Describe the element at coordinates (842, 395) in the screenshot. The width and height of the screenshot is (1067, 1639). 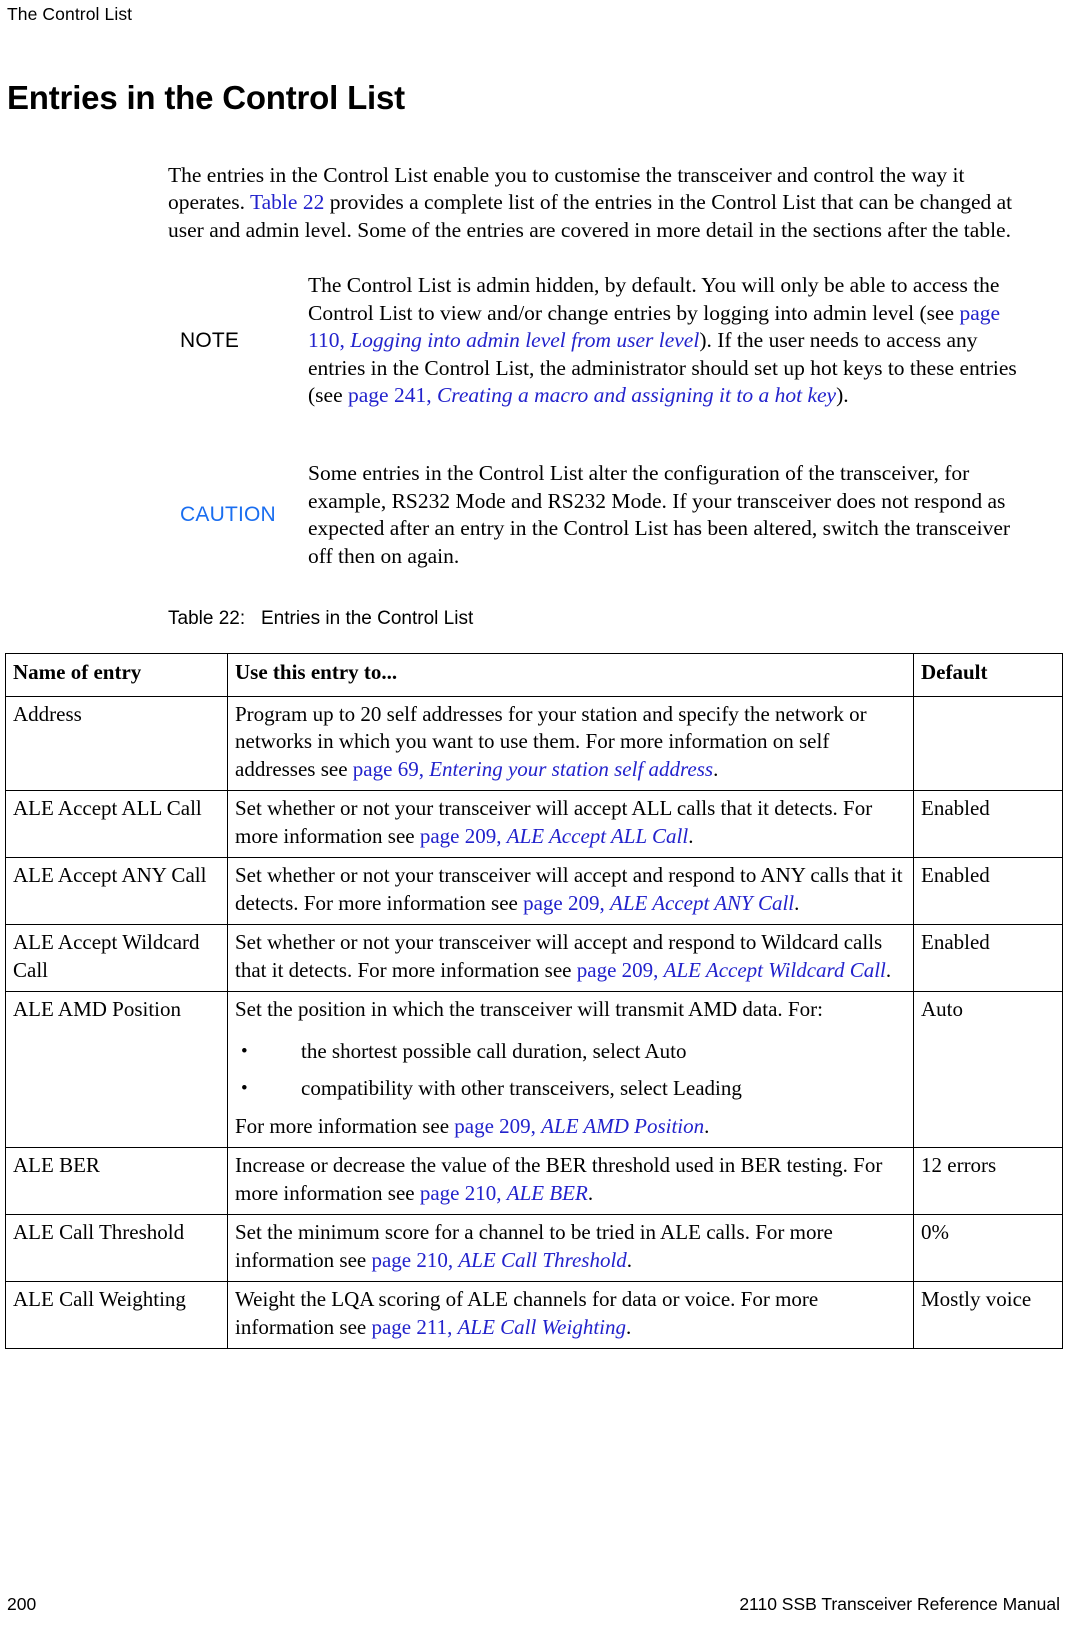
I see `note-text-3: ).` at that location.